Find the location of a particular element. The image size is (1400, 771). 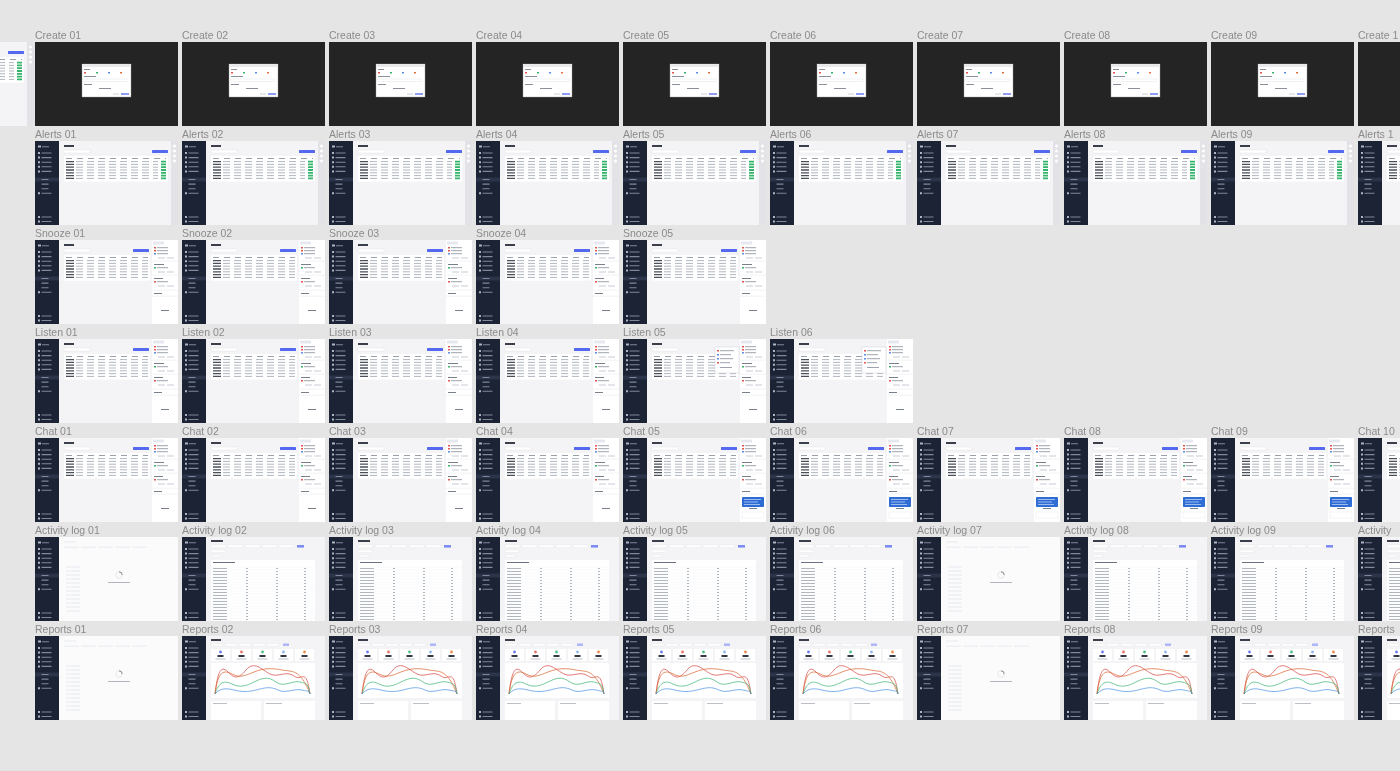

frame-label: Alerts 09 is located at coordinates (1232, 134).